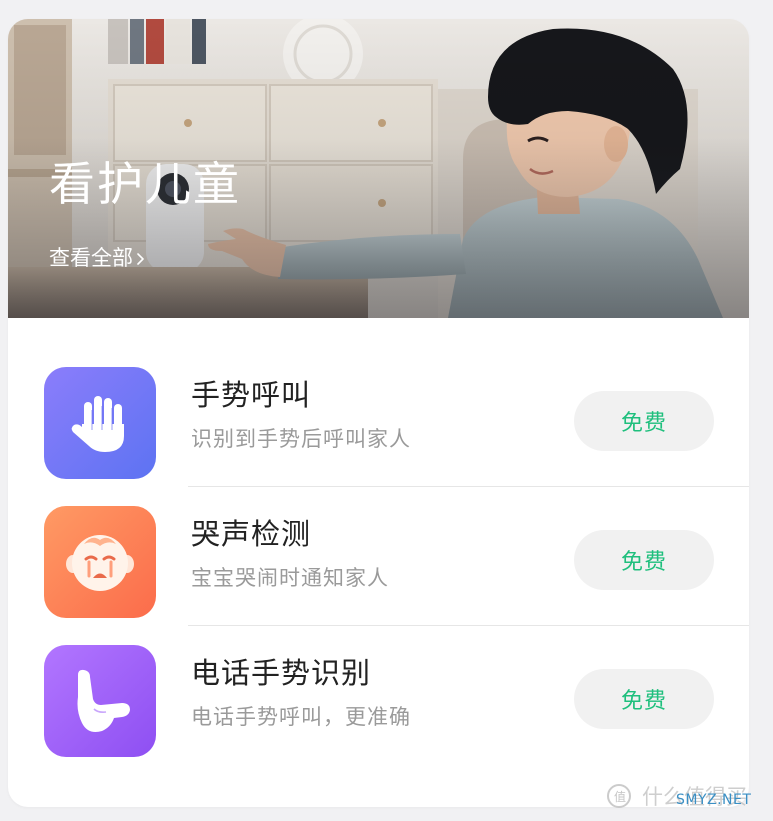 This screenshot has width=773, height=821. I want to click on feature-title: 电话手势识别, so click(281, 673).